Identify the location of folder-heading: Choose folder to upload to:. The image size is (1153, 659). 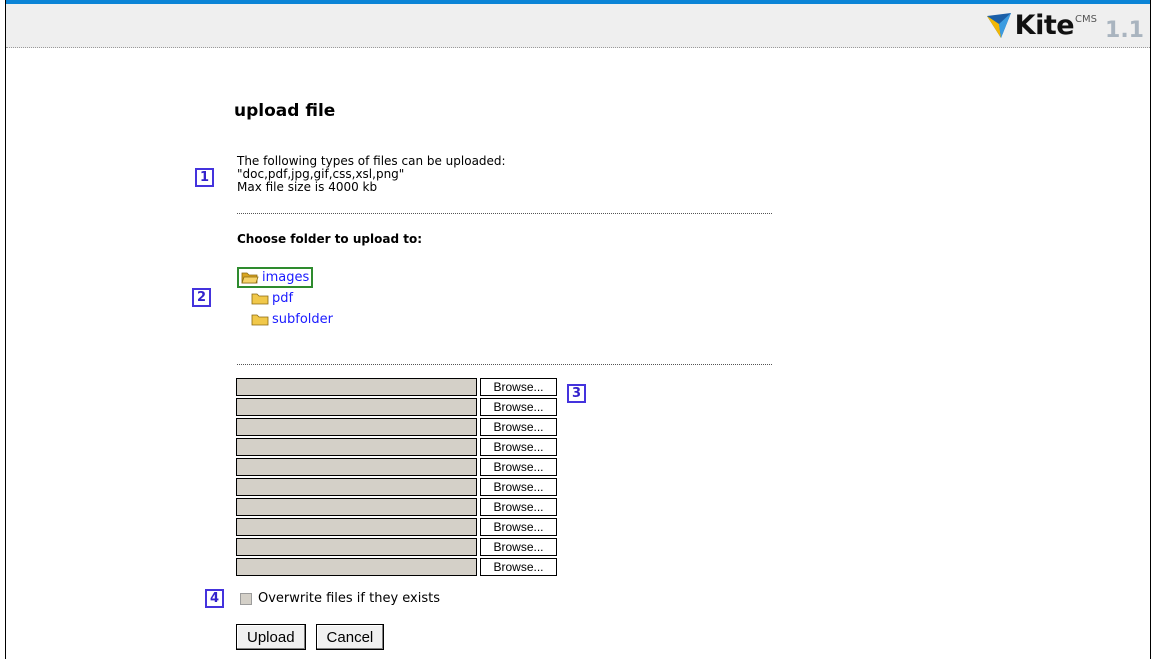
(329, 239).